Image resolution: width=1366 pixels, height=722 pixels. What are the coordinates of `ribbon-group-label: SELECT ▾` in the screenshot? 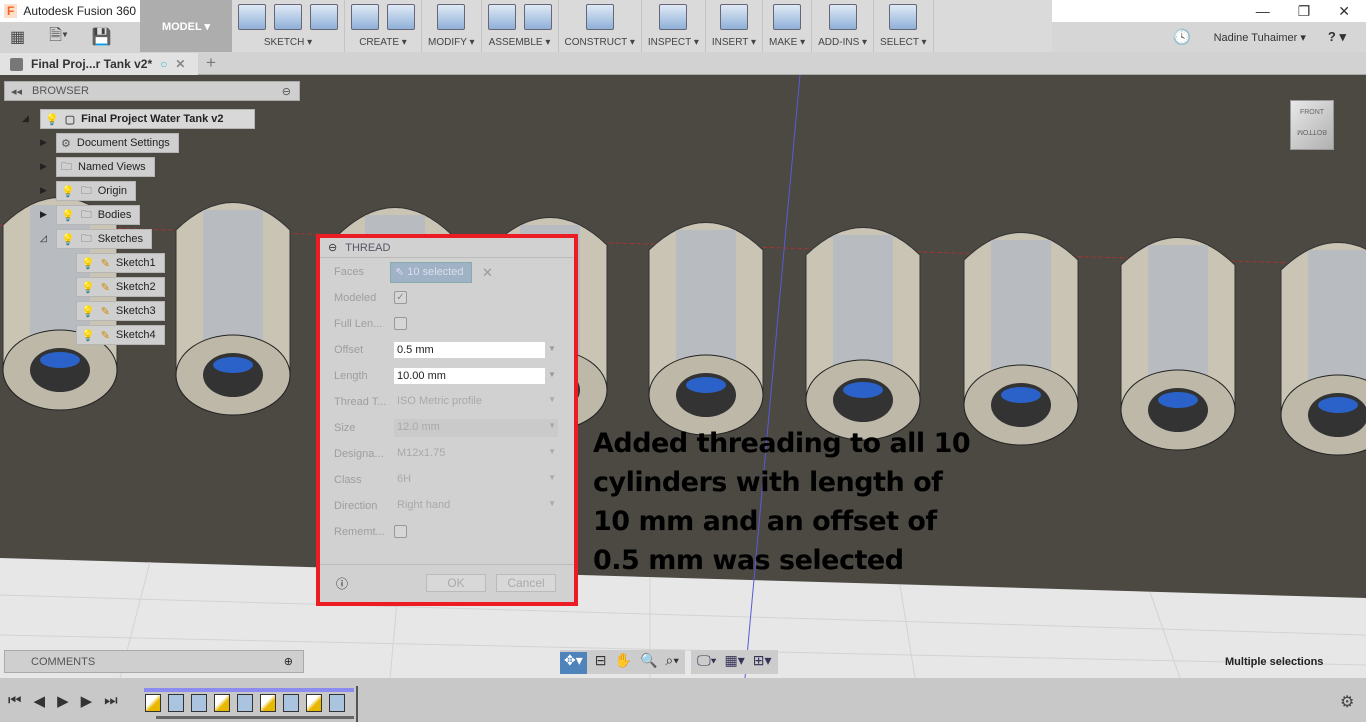 It's located at (903, 42).